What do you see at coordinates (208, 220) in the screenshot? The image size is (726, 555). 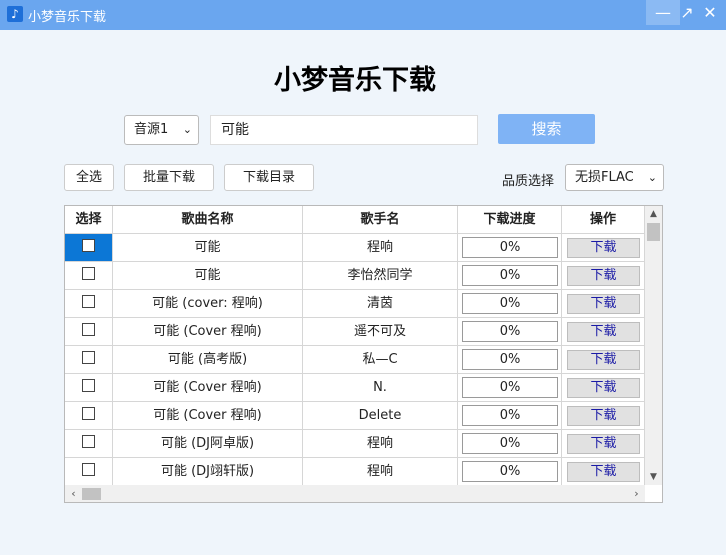 I see `header-song: 歌曲名称` at bounding box center [208, 220].